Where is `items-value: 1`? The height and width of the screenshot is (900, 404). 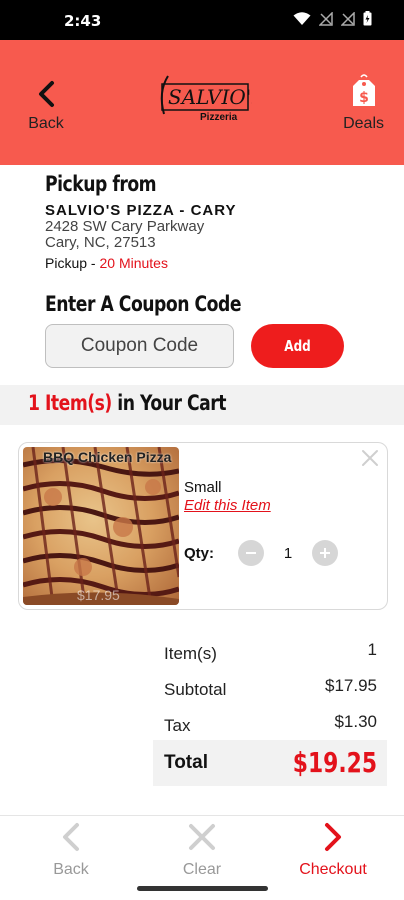
items-value: 1 is located at coordinates (372, 649).